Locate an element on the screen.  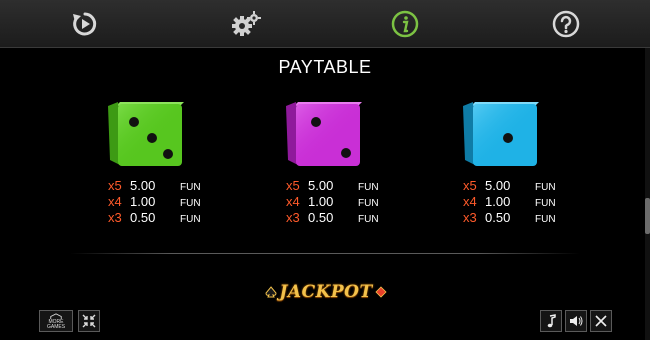
jackpot-label: JACKPOT is located at coordinates (326, 292).